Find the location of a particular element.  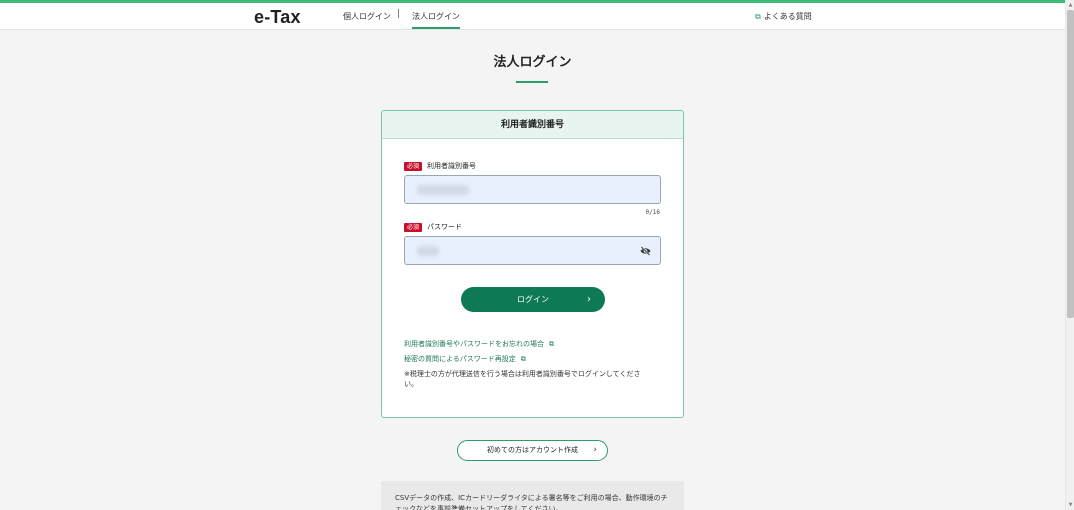

password-label-row: 必須 パスワード is located at coordinates (433, 227).